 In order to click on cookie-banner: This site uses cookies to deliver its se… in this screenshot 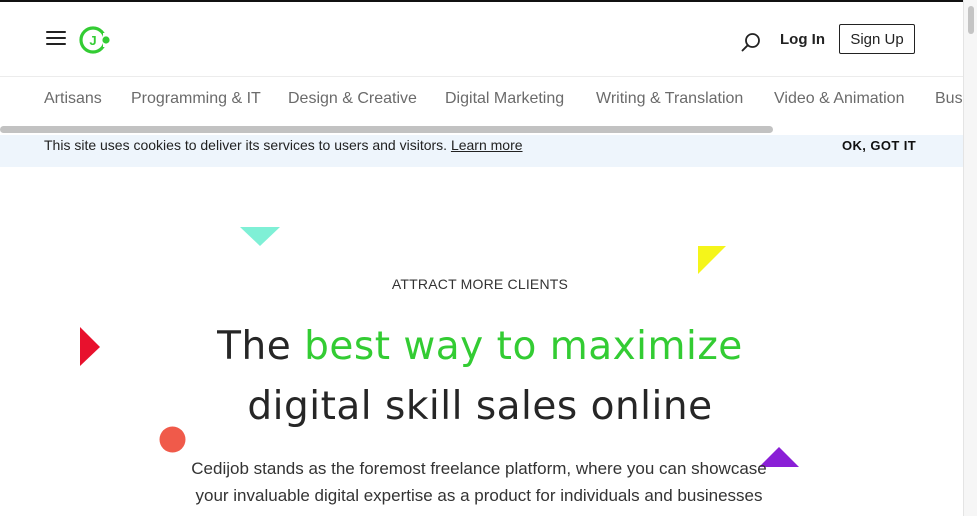, I will do `click(481, 151)`.